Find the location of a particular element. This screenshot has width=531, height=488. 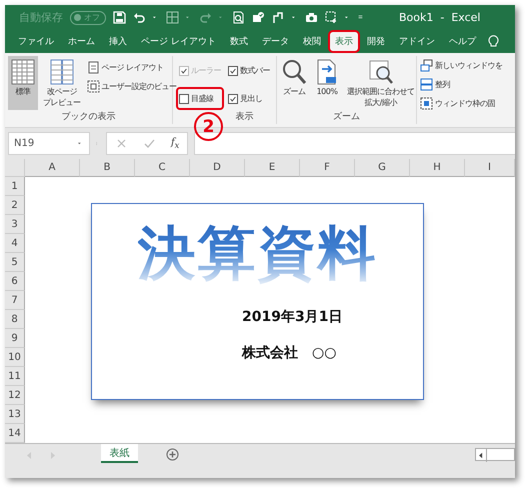

redo-icon is located at coordinates (205, 17).